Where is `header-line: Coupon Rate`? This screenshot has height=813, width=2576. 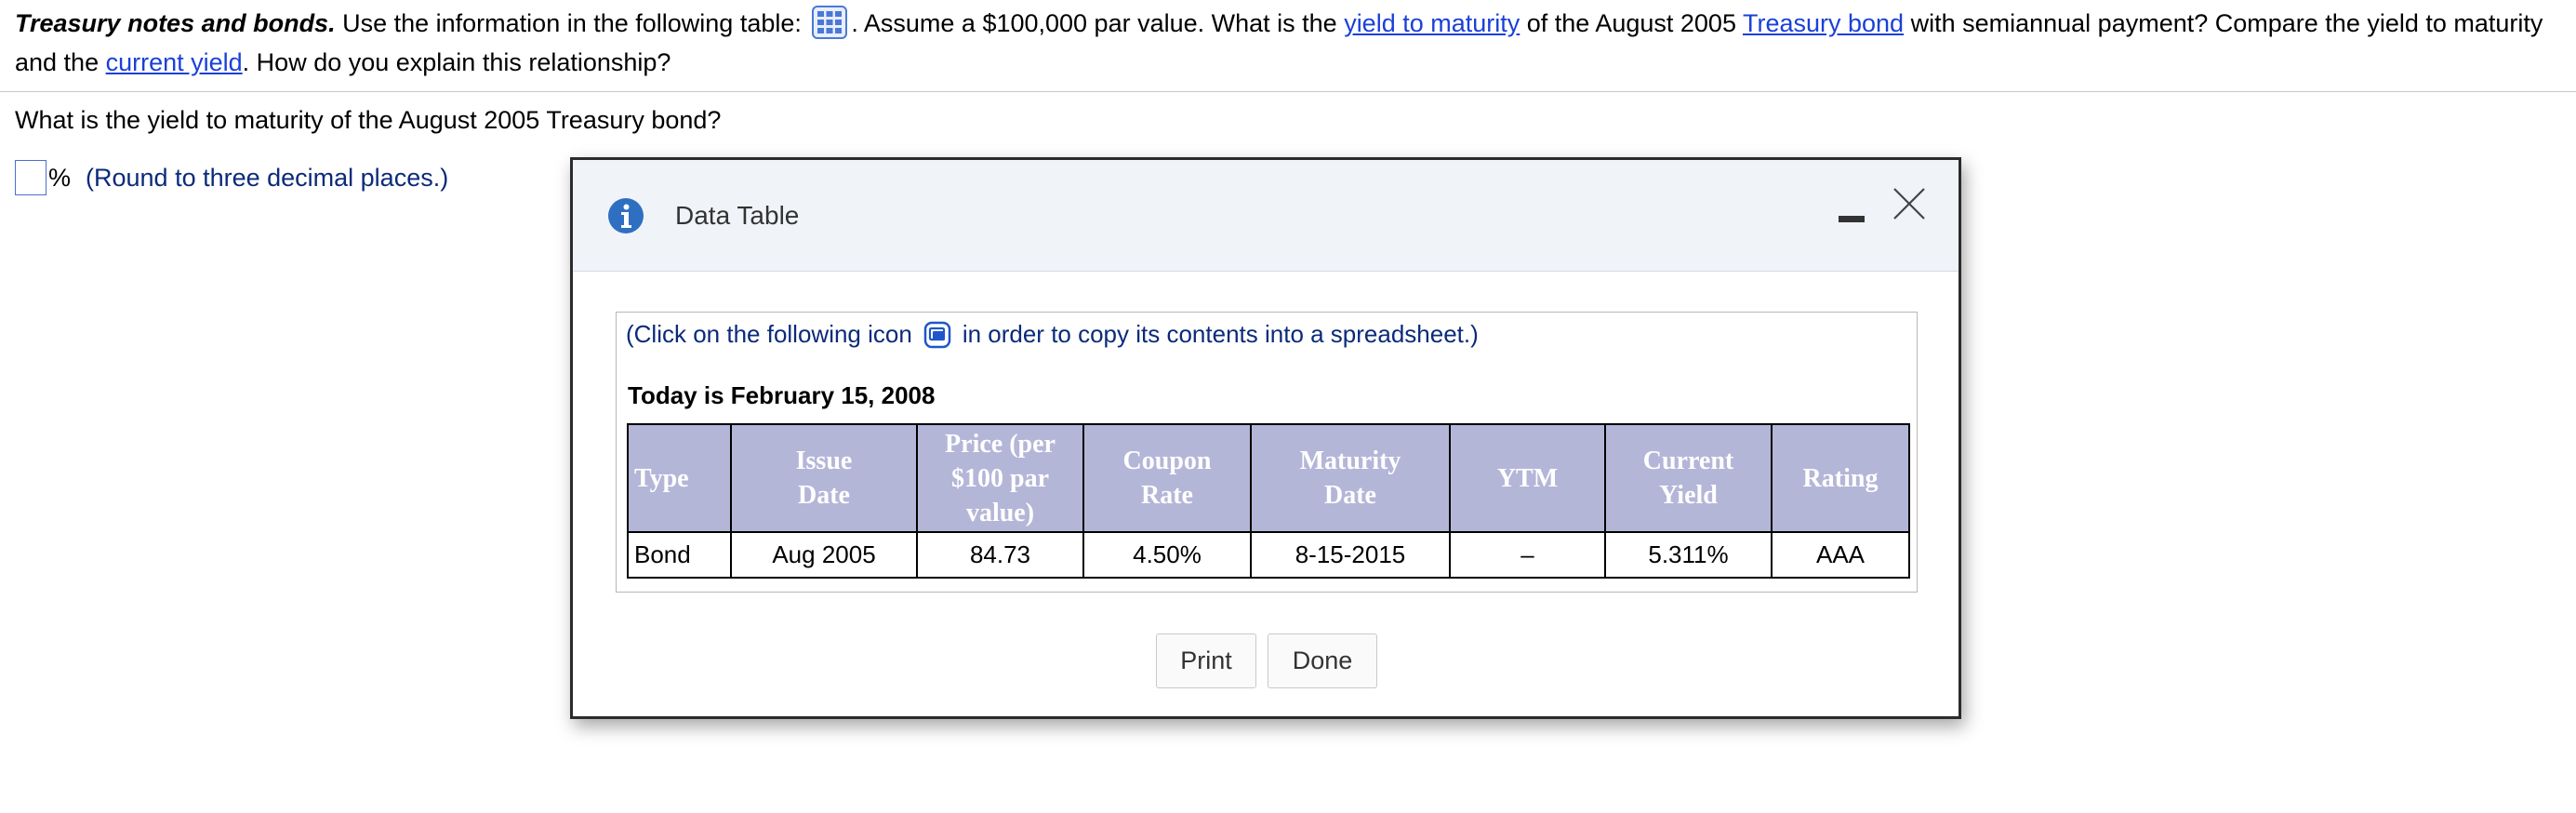
header-line: Coupon Rate is located at coordinates (1167, 478).